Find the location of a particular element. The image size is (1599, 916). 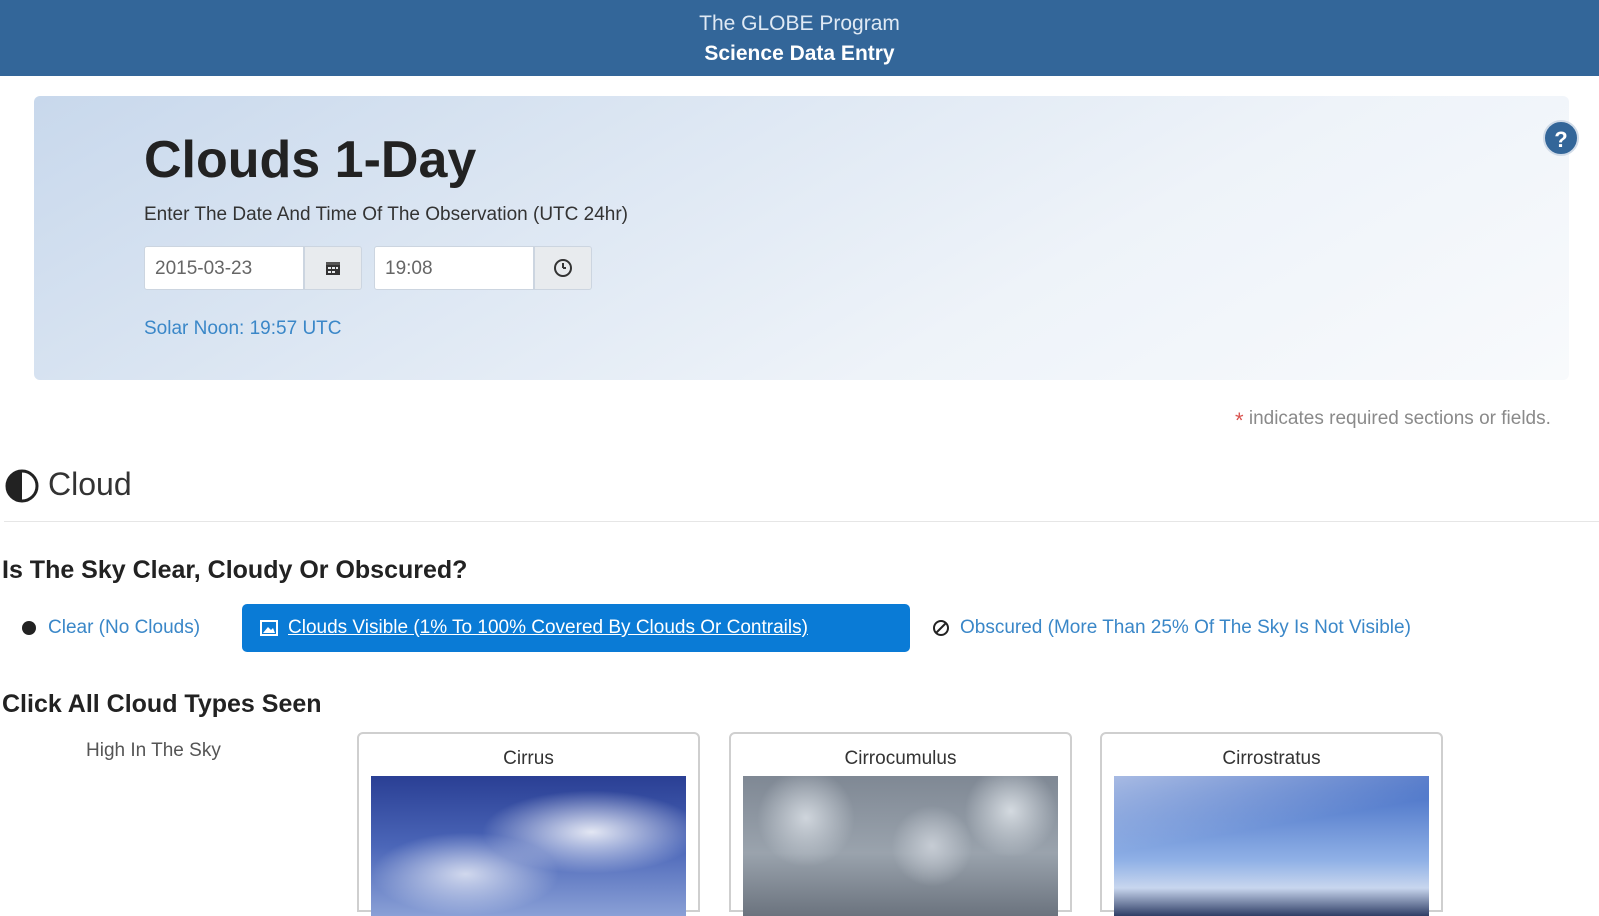

cloud-section-header: Cloud is located at coordinates (801, 492).